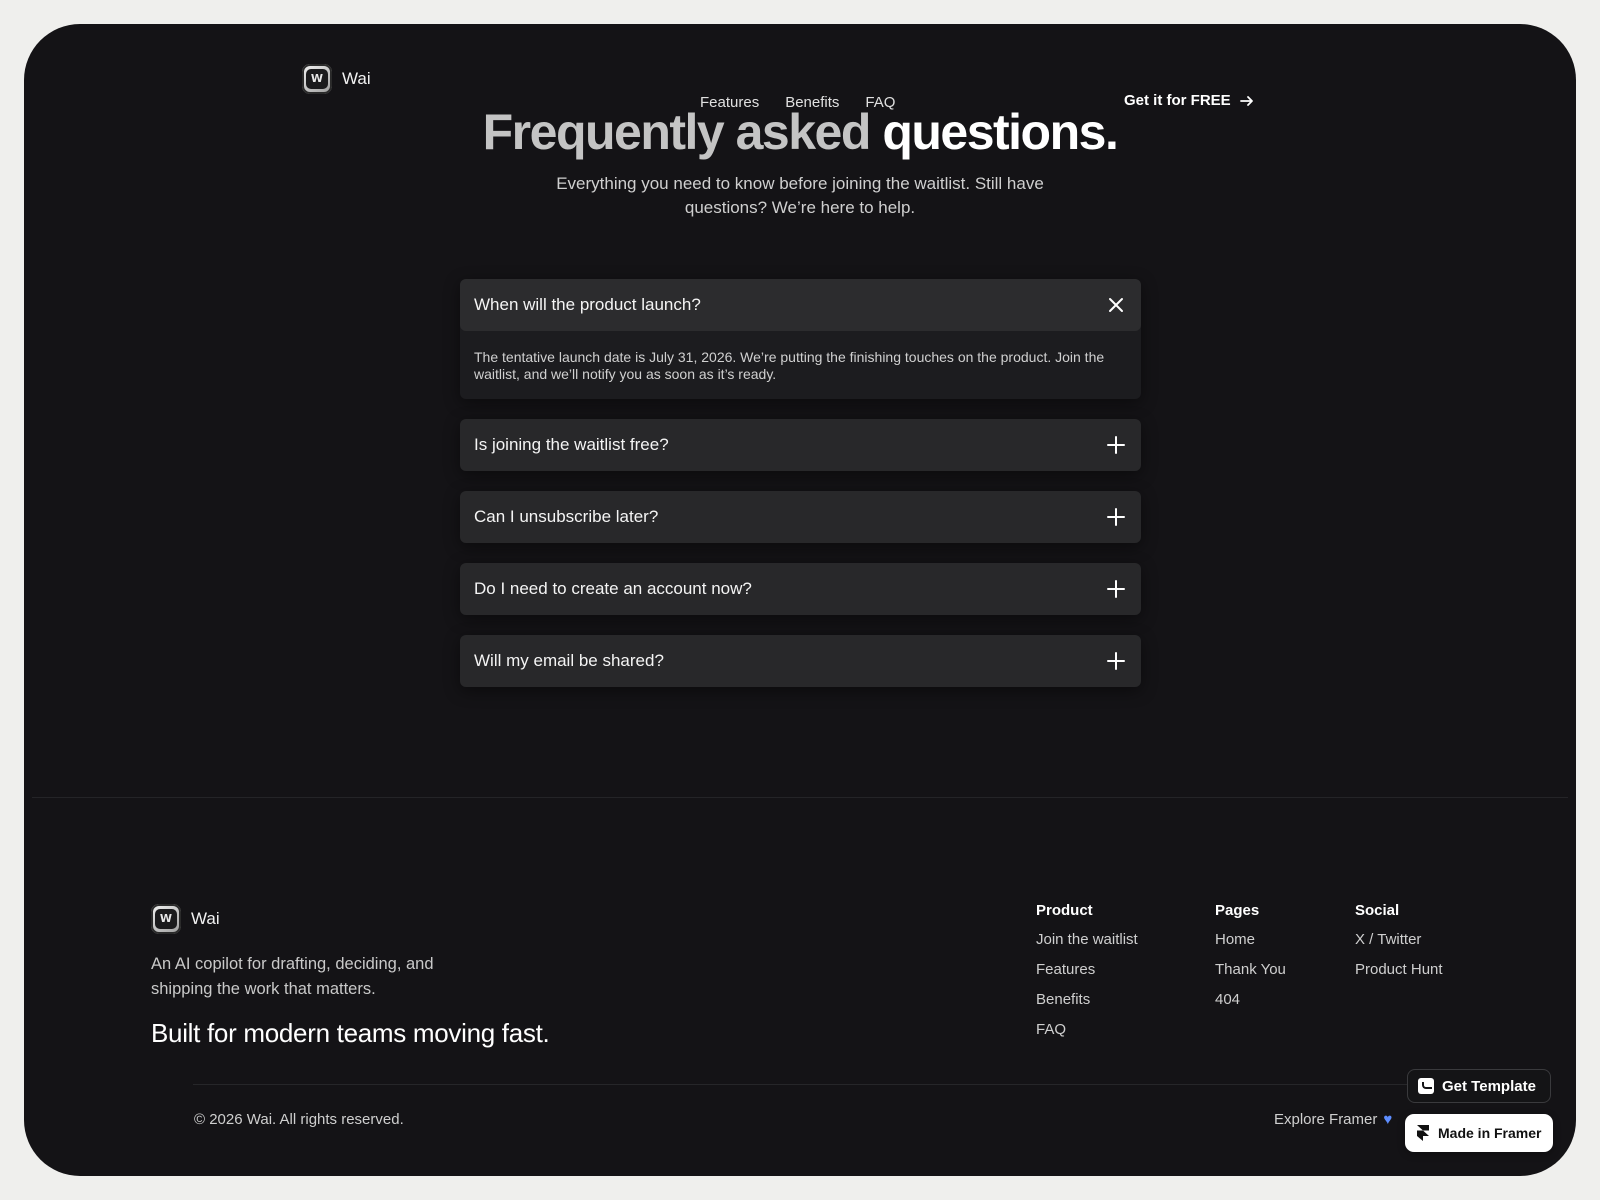 This screenshot has width=1600, height=1200. What do you see at coordinates (1087, 939) in the screenshot?
I see `footer-link-join-waitlist: Join the waitlist` at bounding box center [1087, 939].